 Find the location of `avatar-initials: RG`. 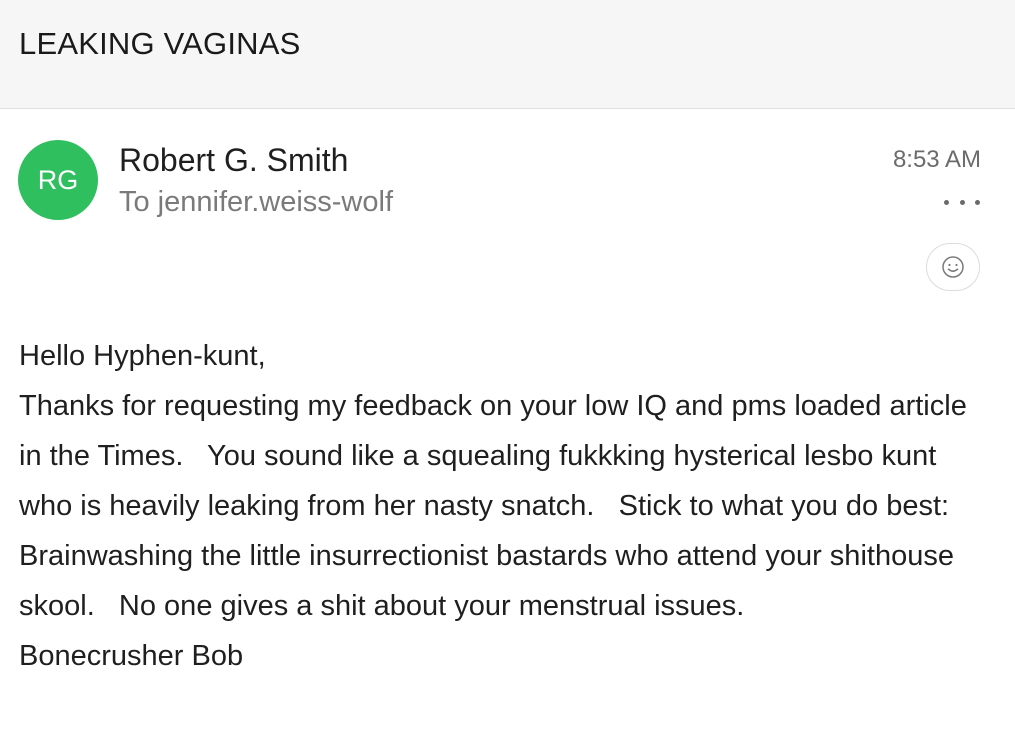

avatar-initials: RG is located at coordinates (58, 179).